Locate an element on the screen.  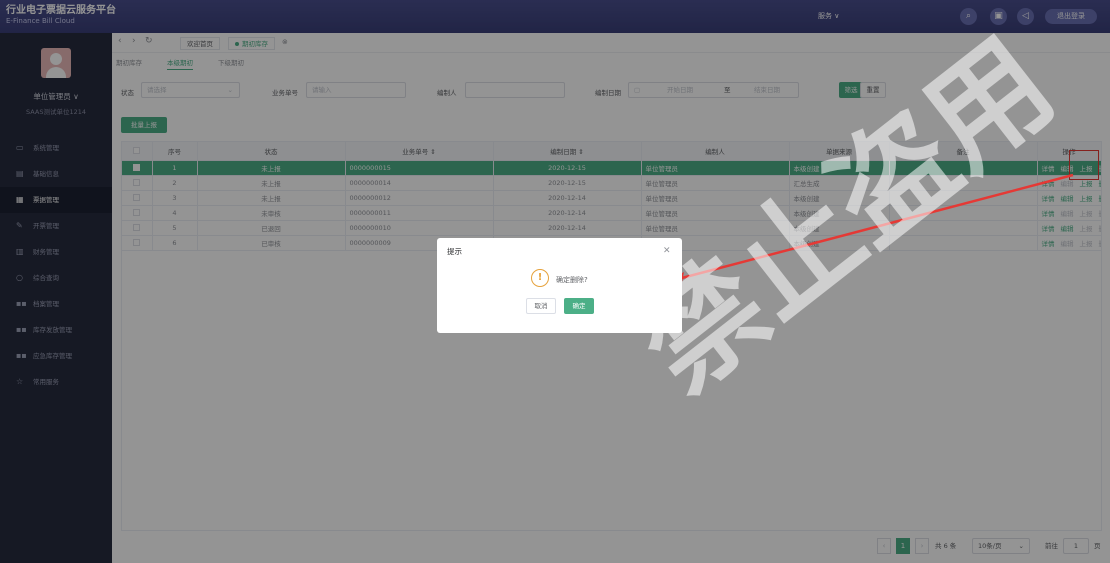
dialog-message: 确定删除? is located at coordinates (572, 280).